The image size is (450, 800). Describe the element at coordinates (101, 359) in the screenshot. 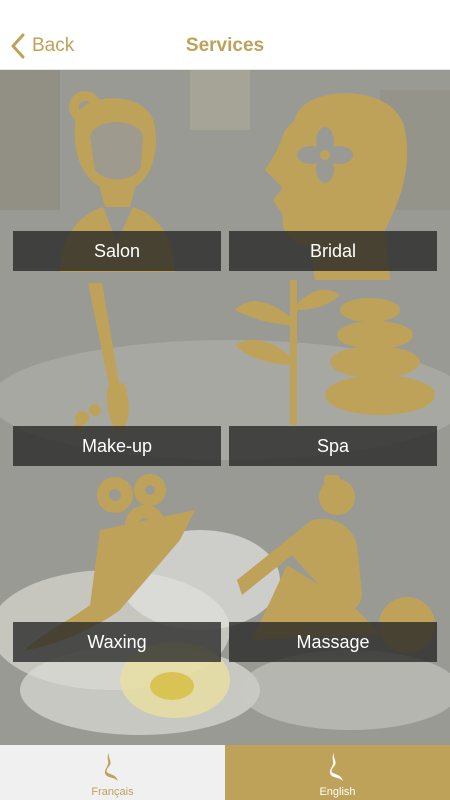

I see `makeup-brush-icon` at that location.